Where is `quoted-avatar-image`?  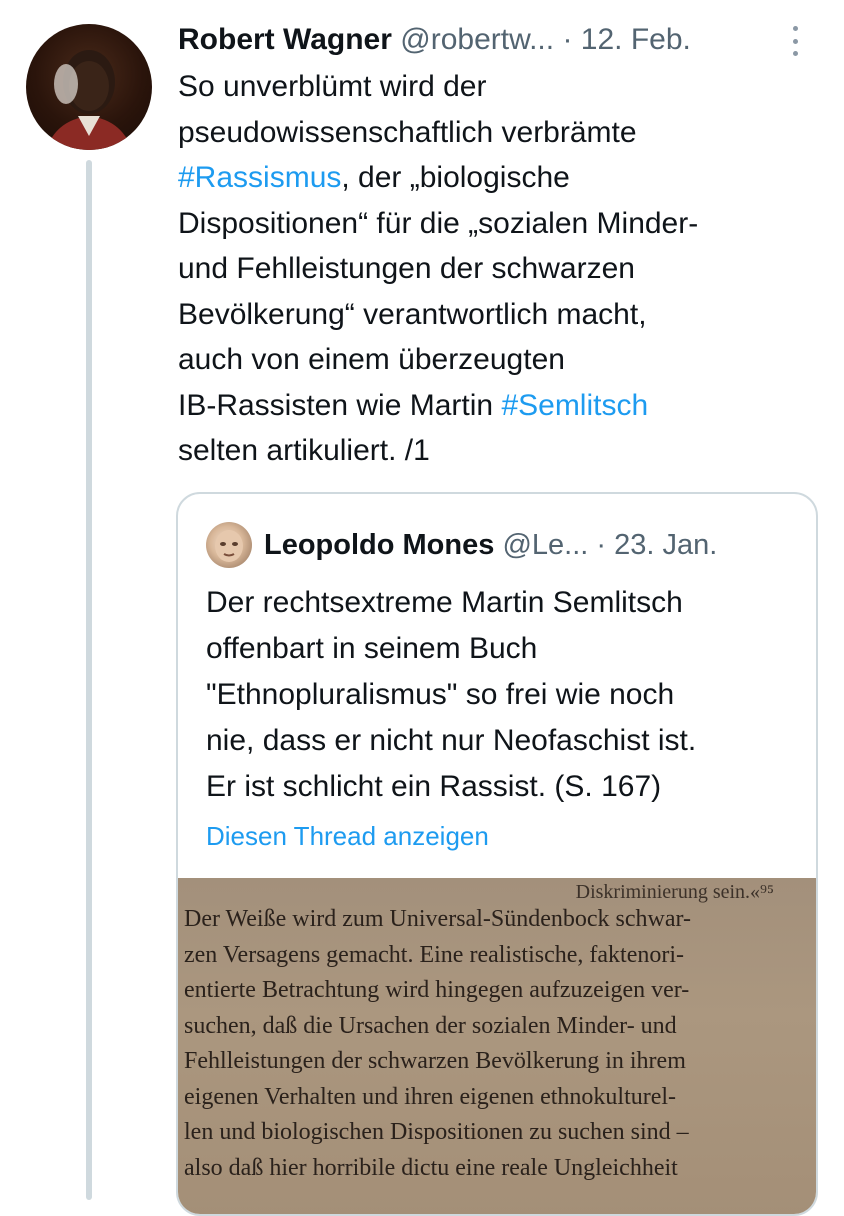 quoted-avatar-image is located at coordinates (229, 546).